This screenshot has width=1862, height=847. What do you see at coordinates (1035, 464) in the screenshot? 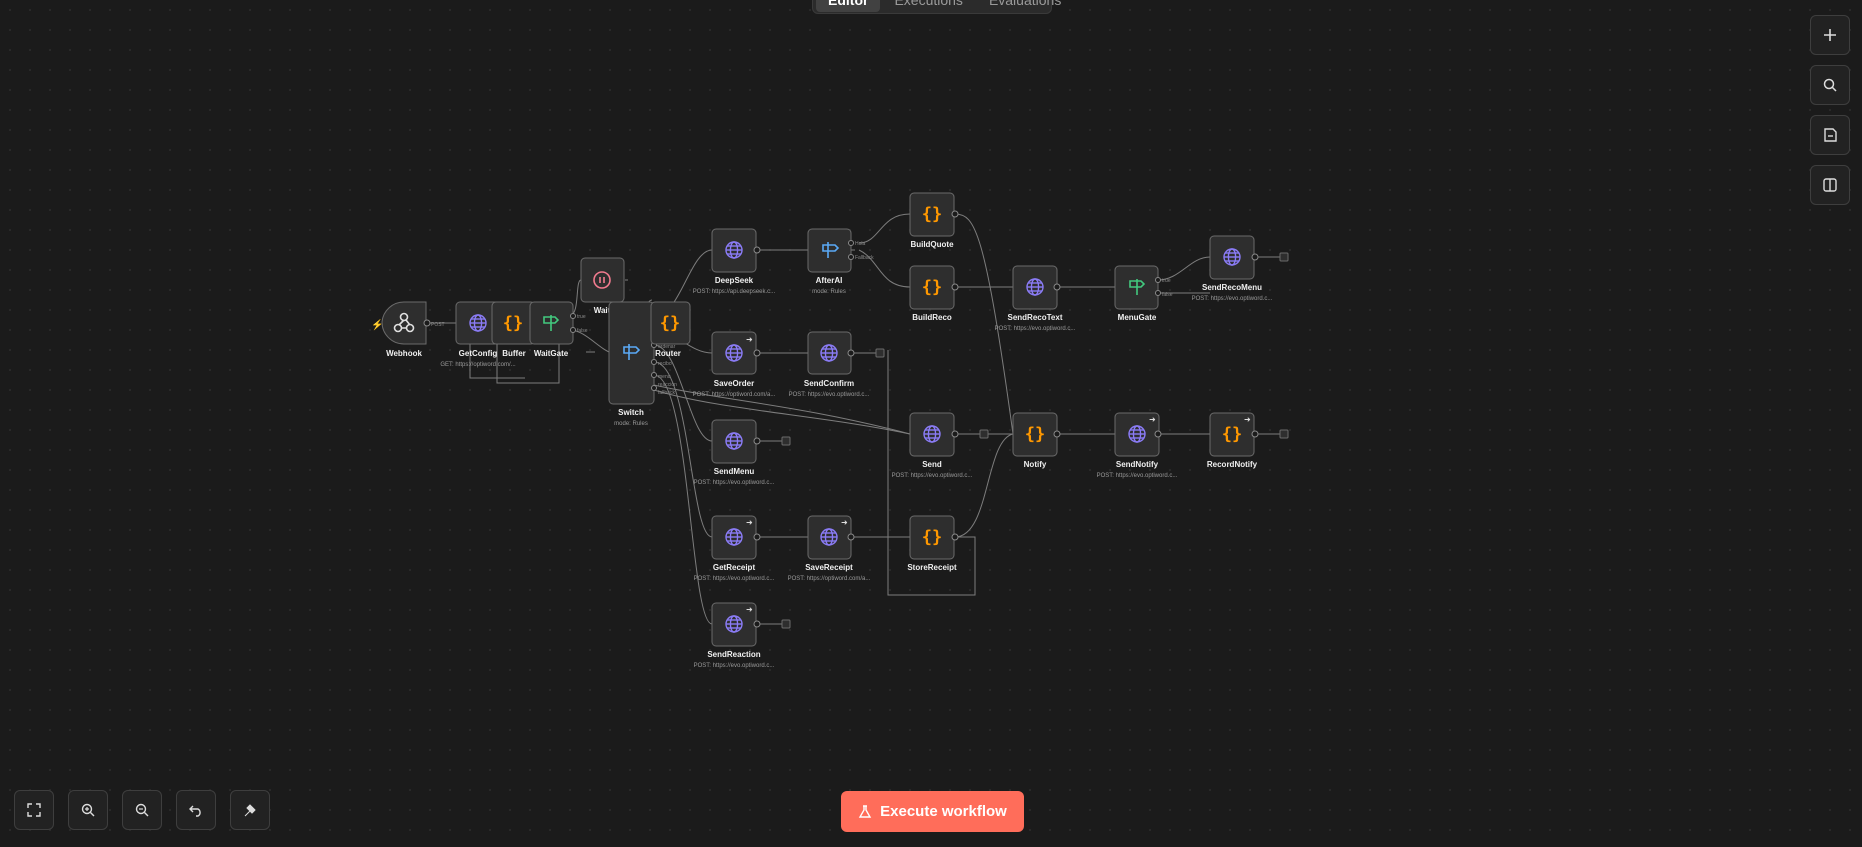
I see `svg-text: Notify` at bounding box center [1035, 464].